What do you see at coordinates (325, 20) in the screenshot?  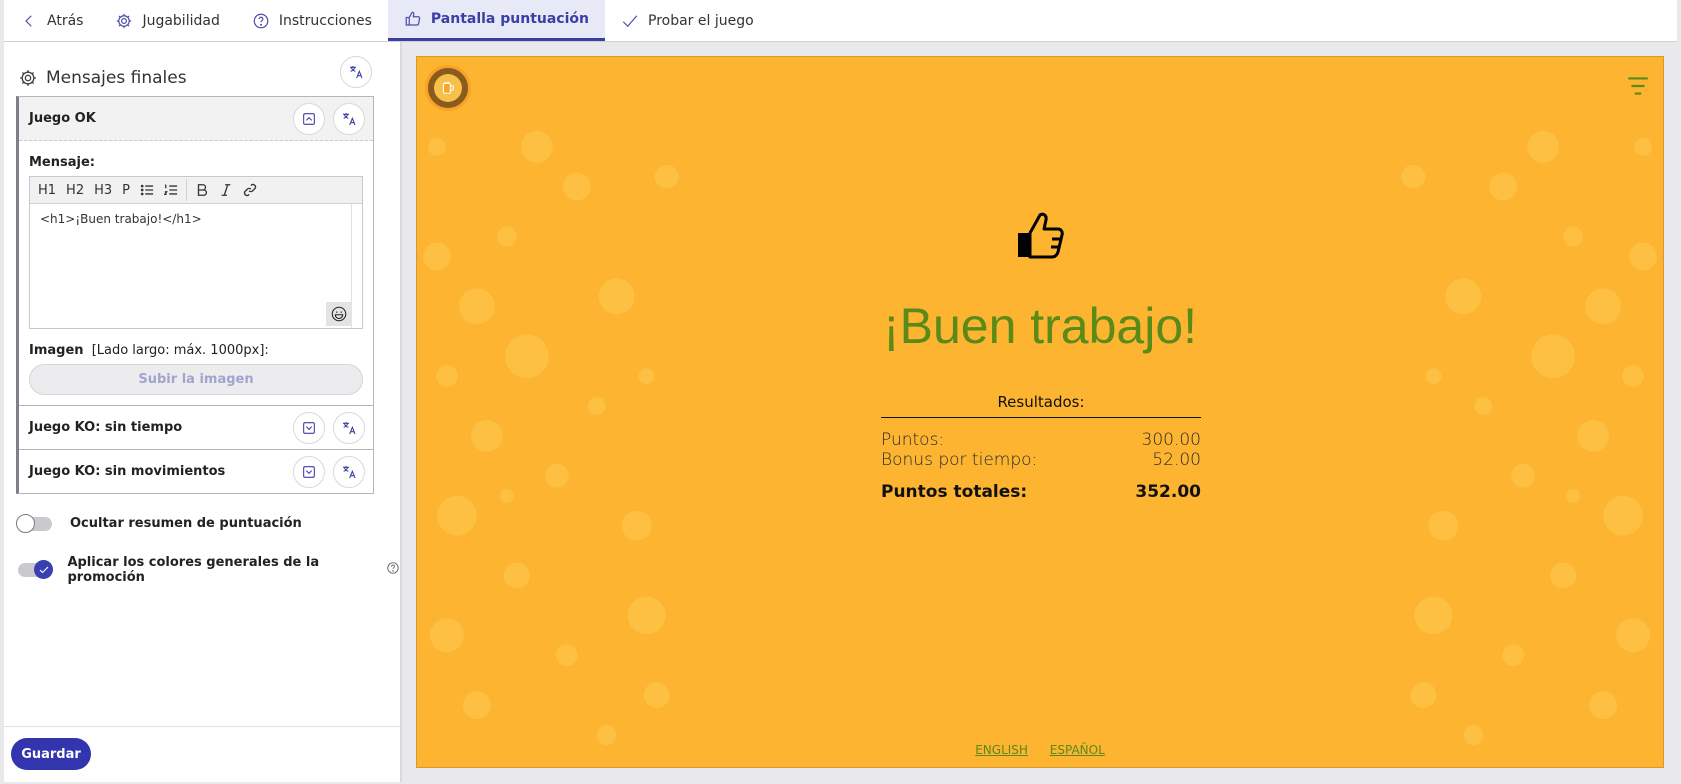 I see `tab-instructions-label: Instrucciones` at bounding box center [325, 20].